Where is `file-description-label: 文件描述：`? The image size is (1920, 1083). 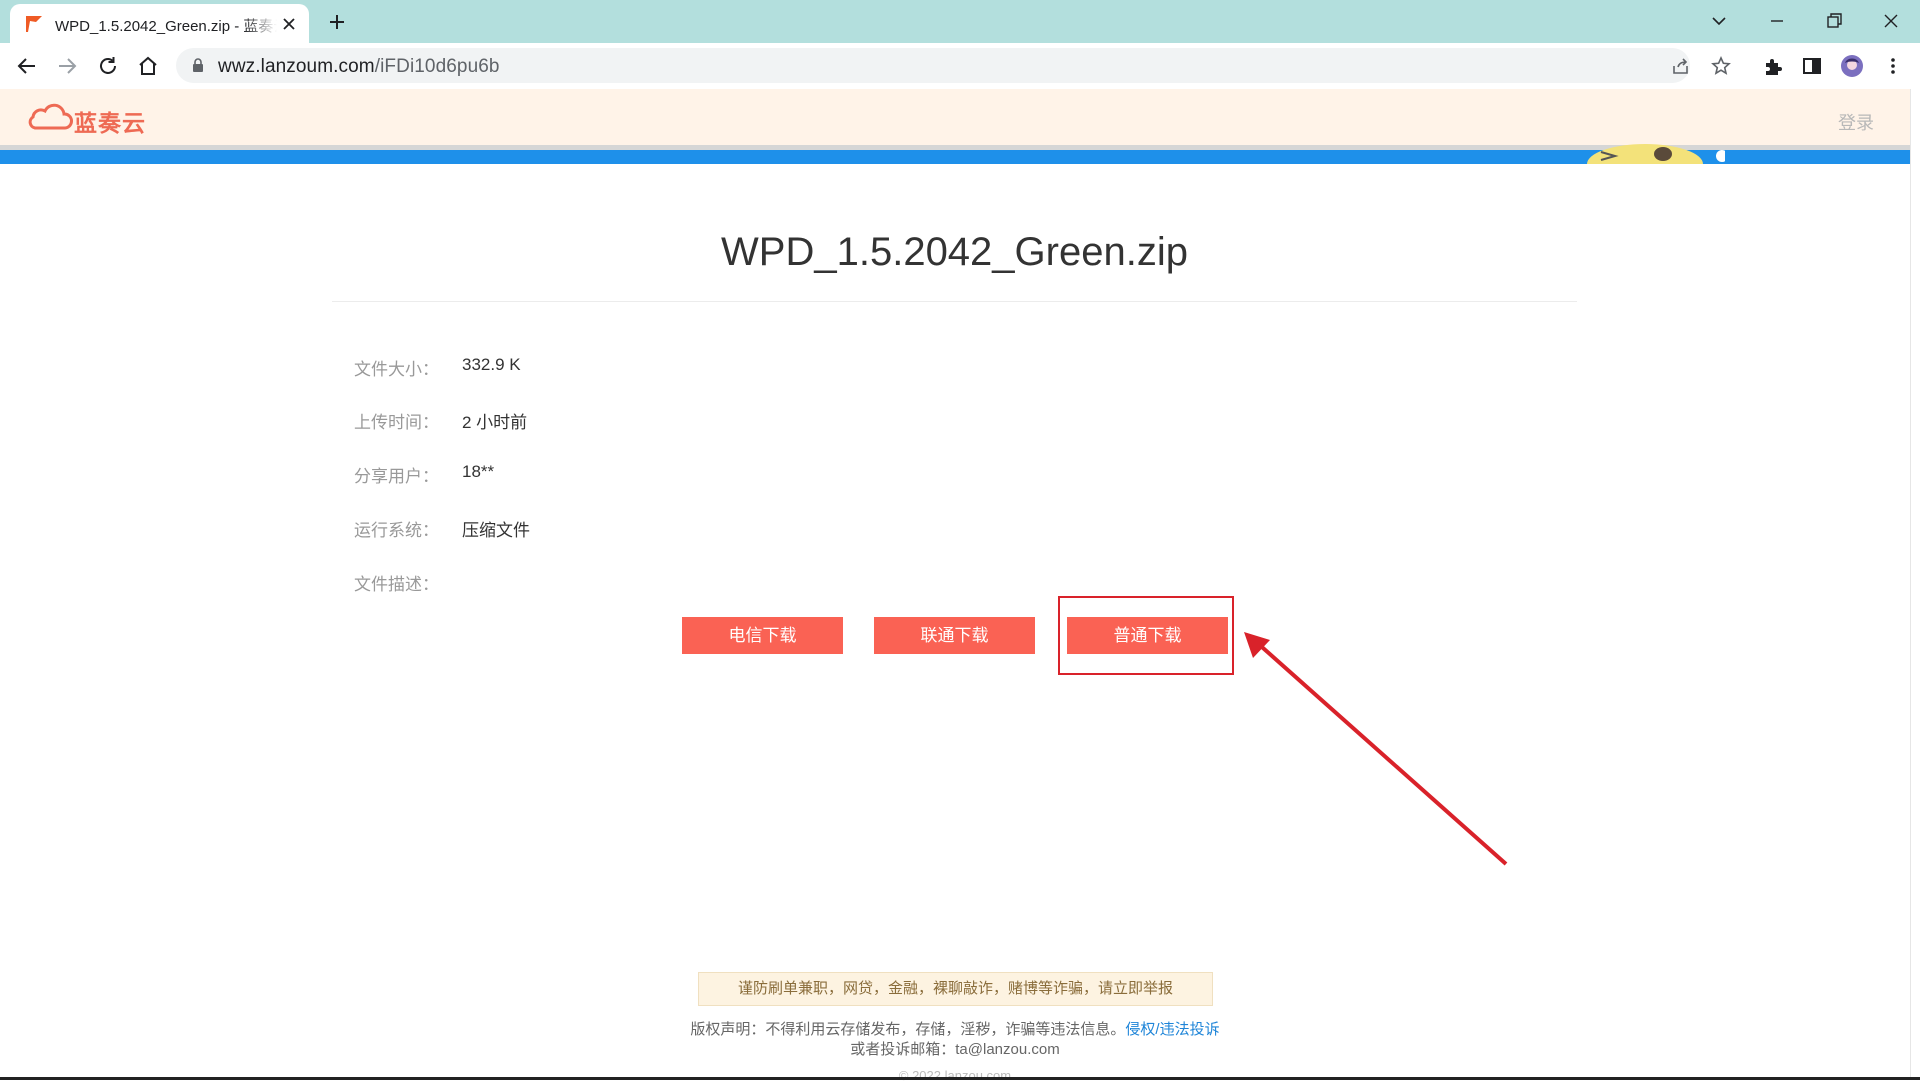 file-description-label: 文件描述： is located at coordinates (396, 584).